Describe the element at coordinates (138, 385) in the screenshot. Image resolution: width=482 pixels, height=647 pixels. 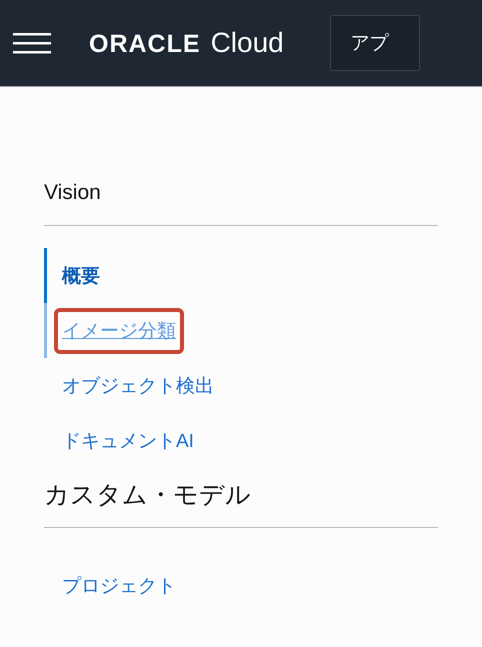
I see `nav-link: オブジェクト検出` at that location.